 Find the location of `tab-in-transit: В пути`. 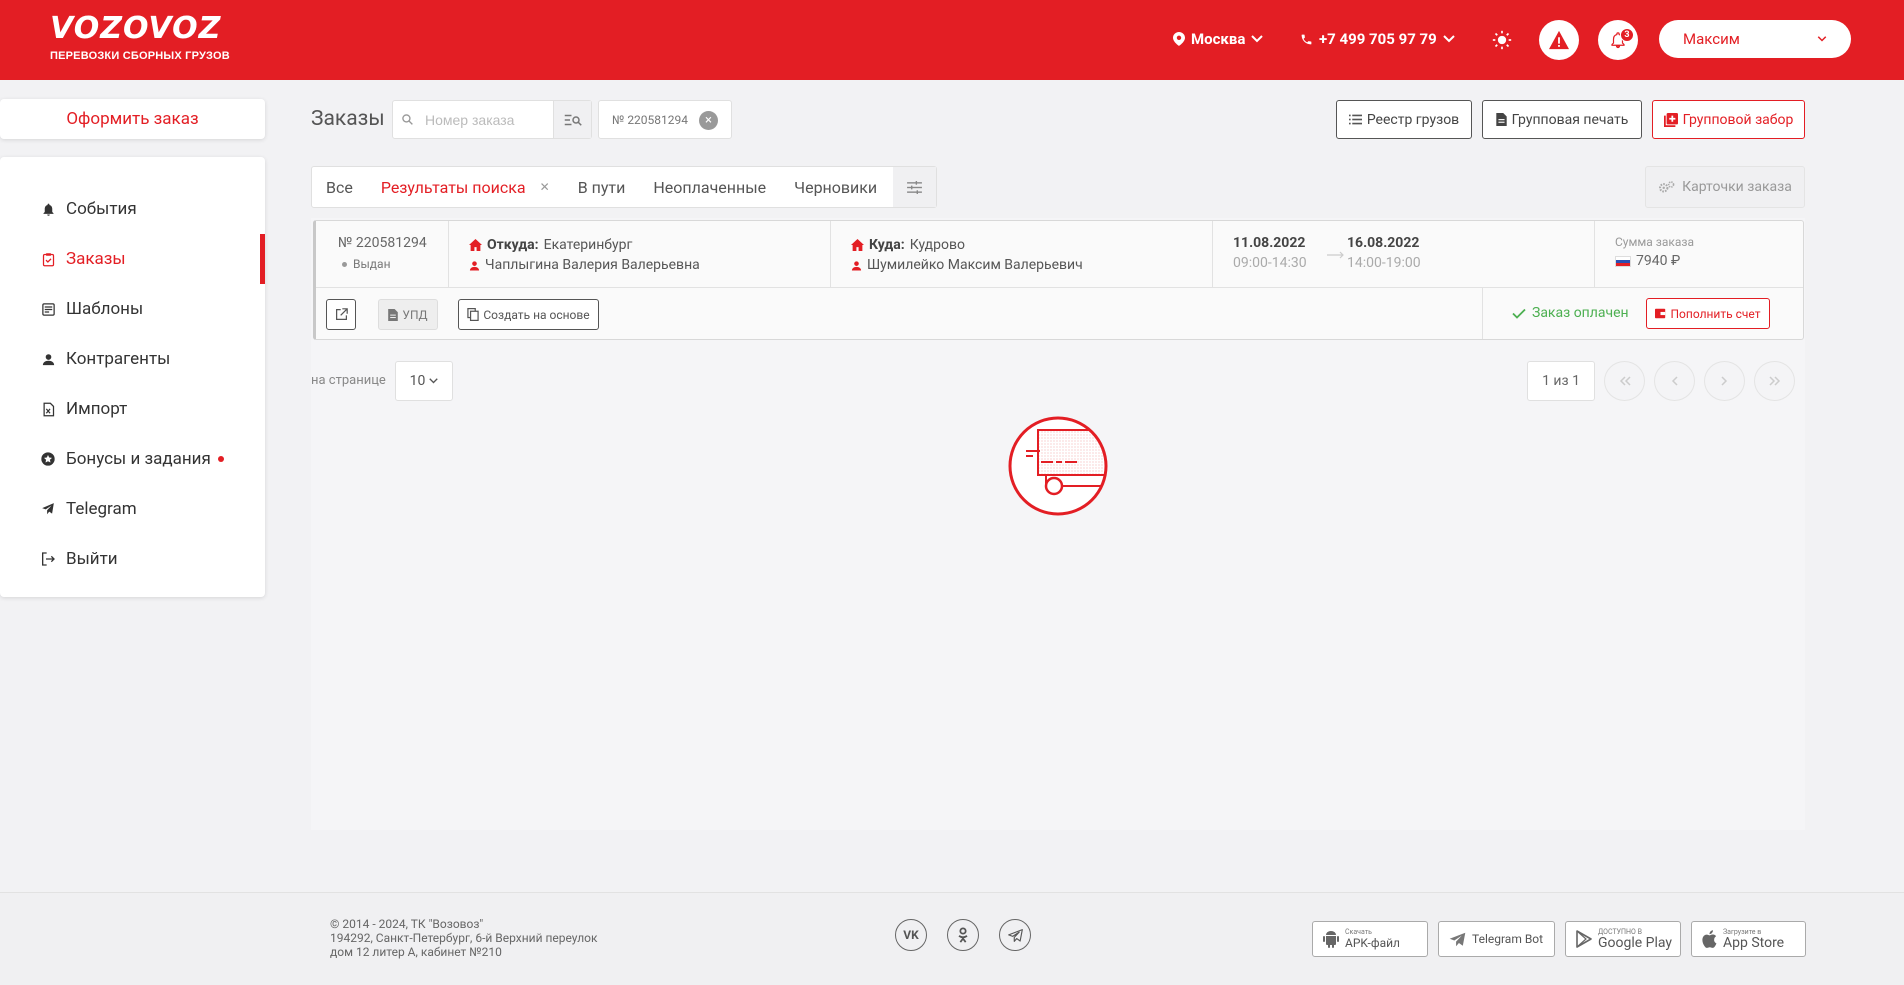

tab-in-transit: В пути is located at coordinates (602, 187).